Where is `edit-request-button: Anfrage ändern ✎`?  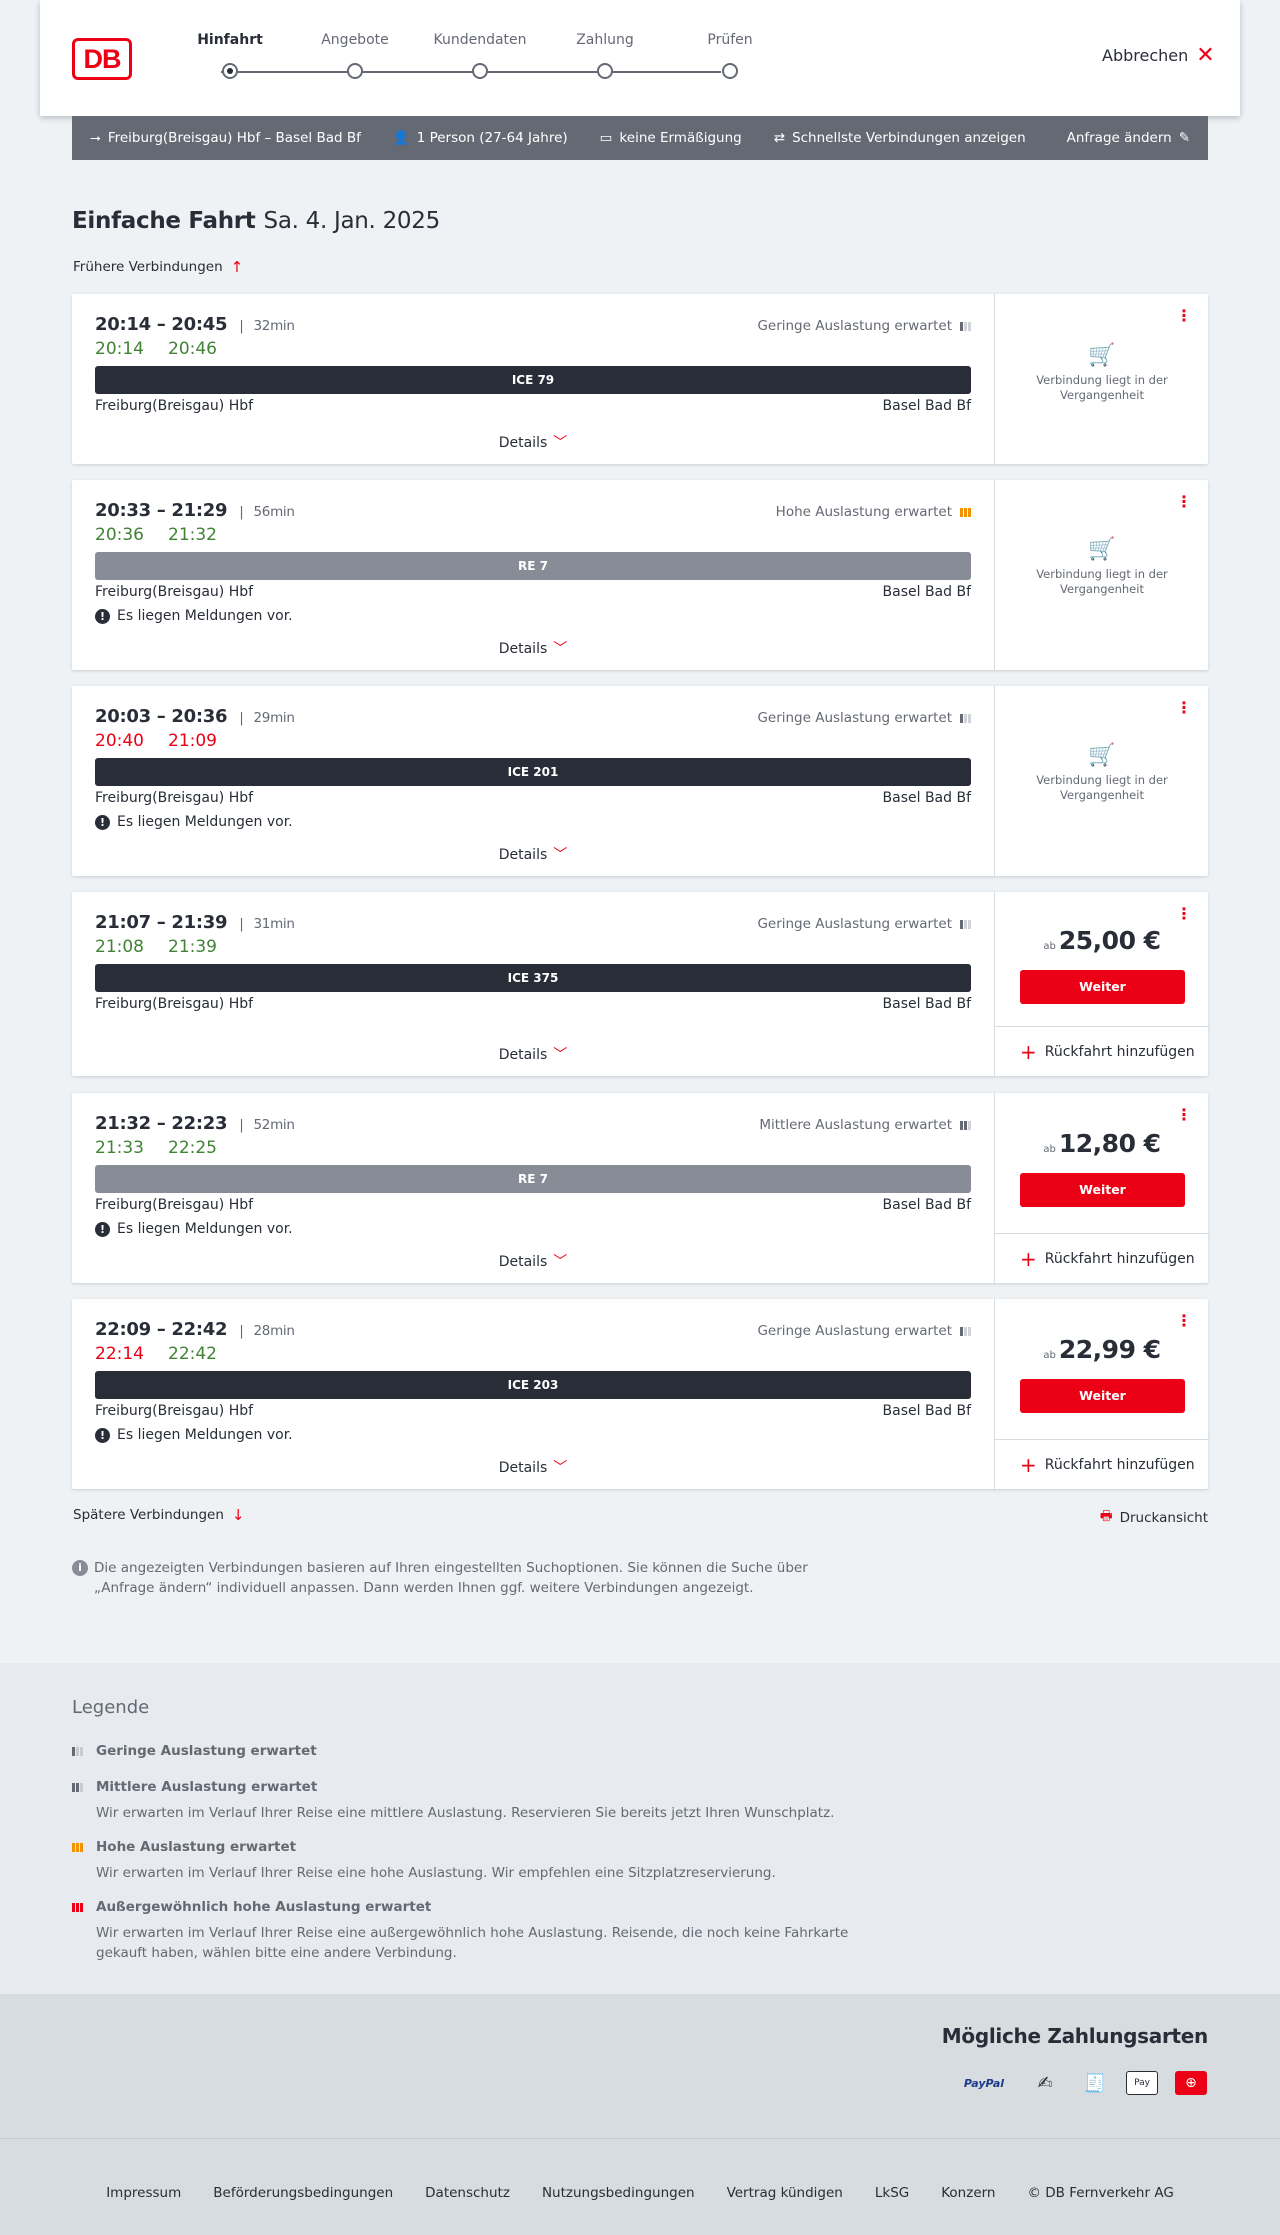
edit-request-button: Anfrage ändern ✎ is located at coordinates (1128, 138).